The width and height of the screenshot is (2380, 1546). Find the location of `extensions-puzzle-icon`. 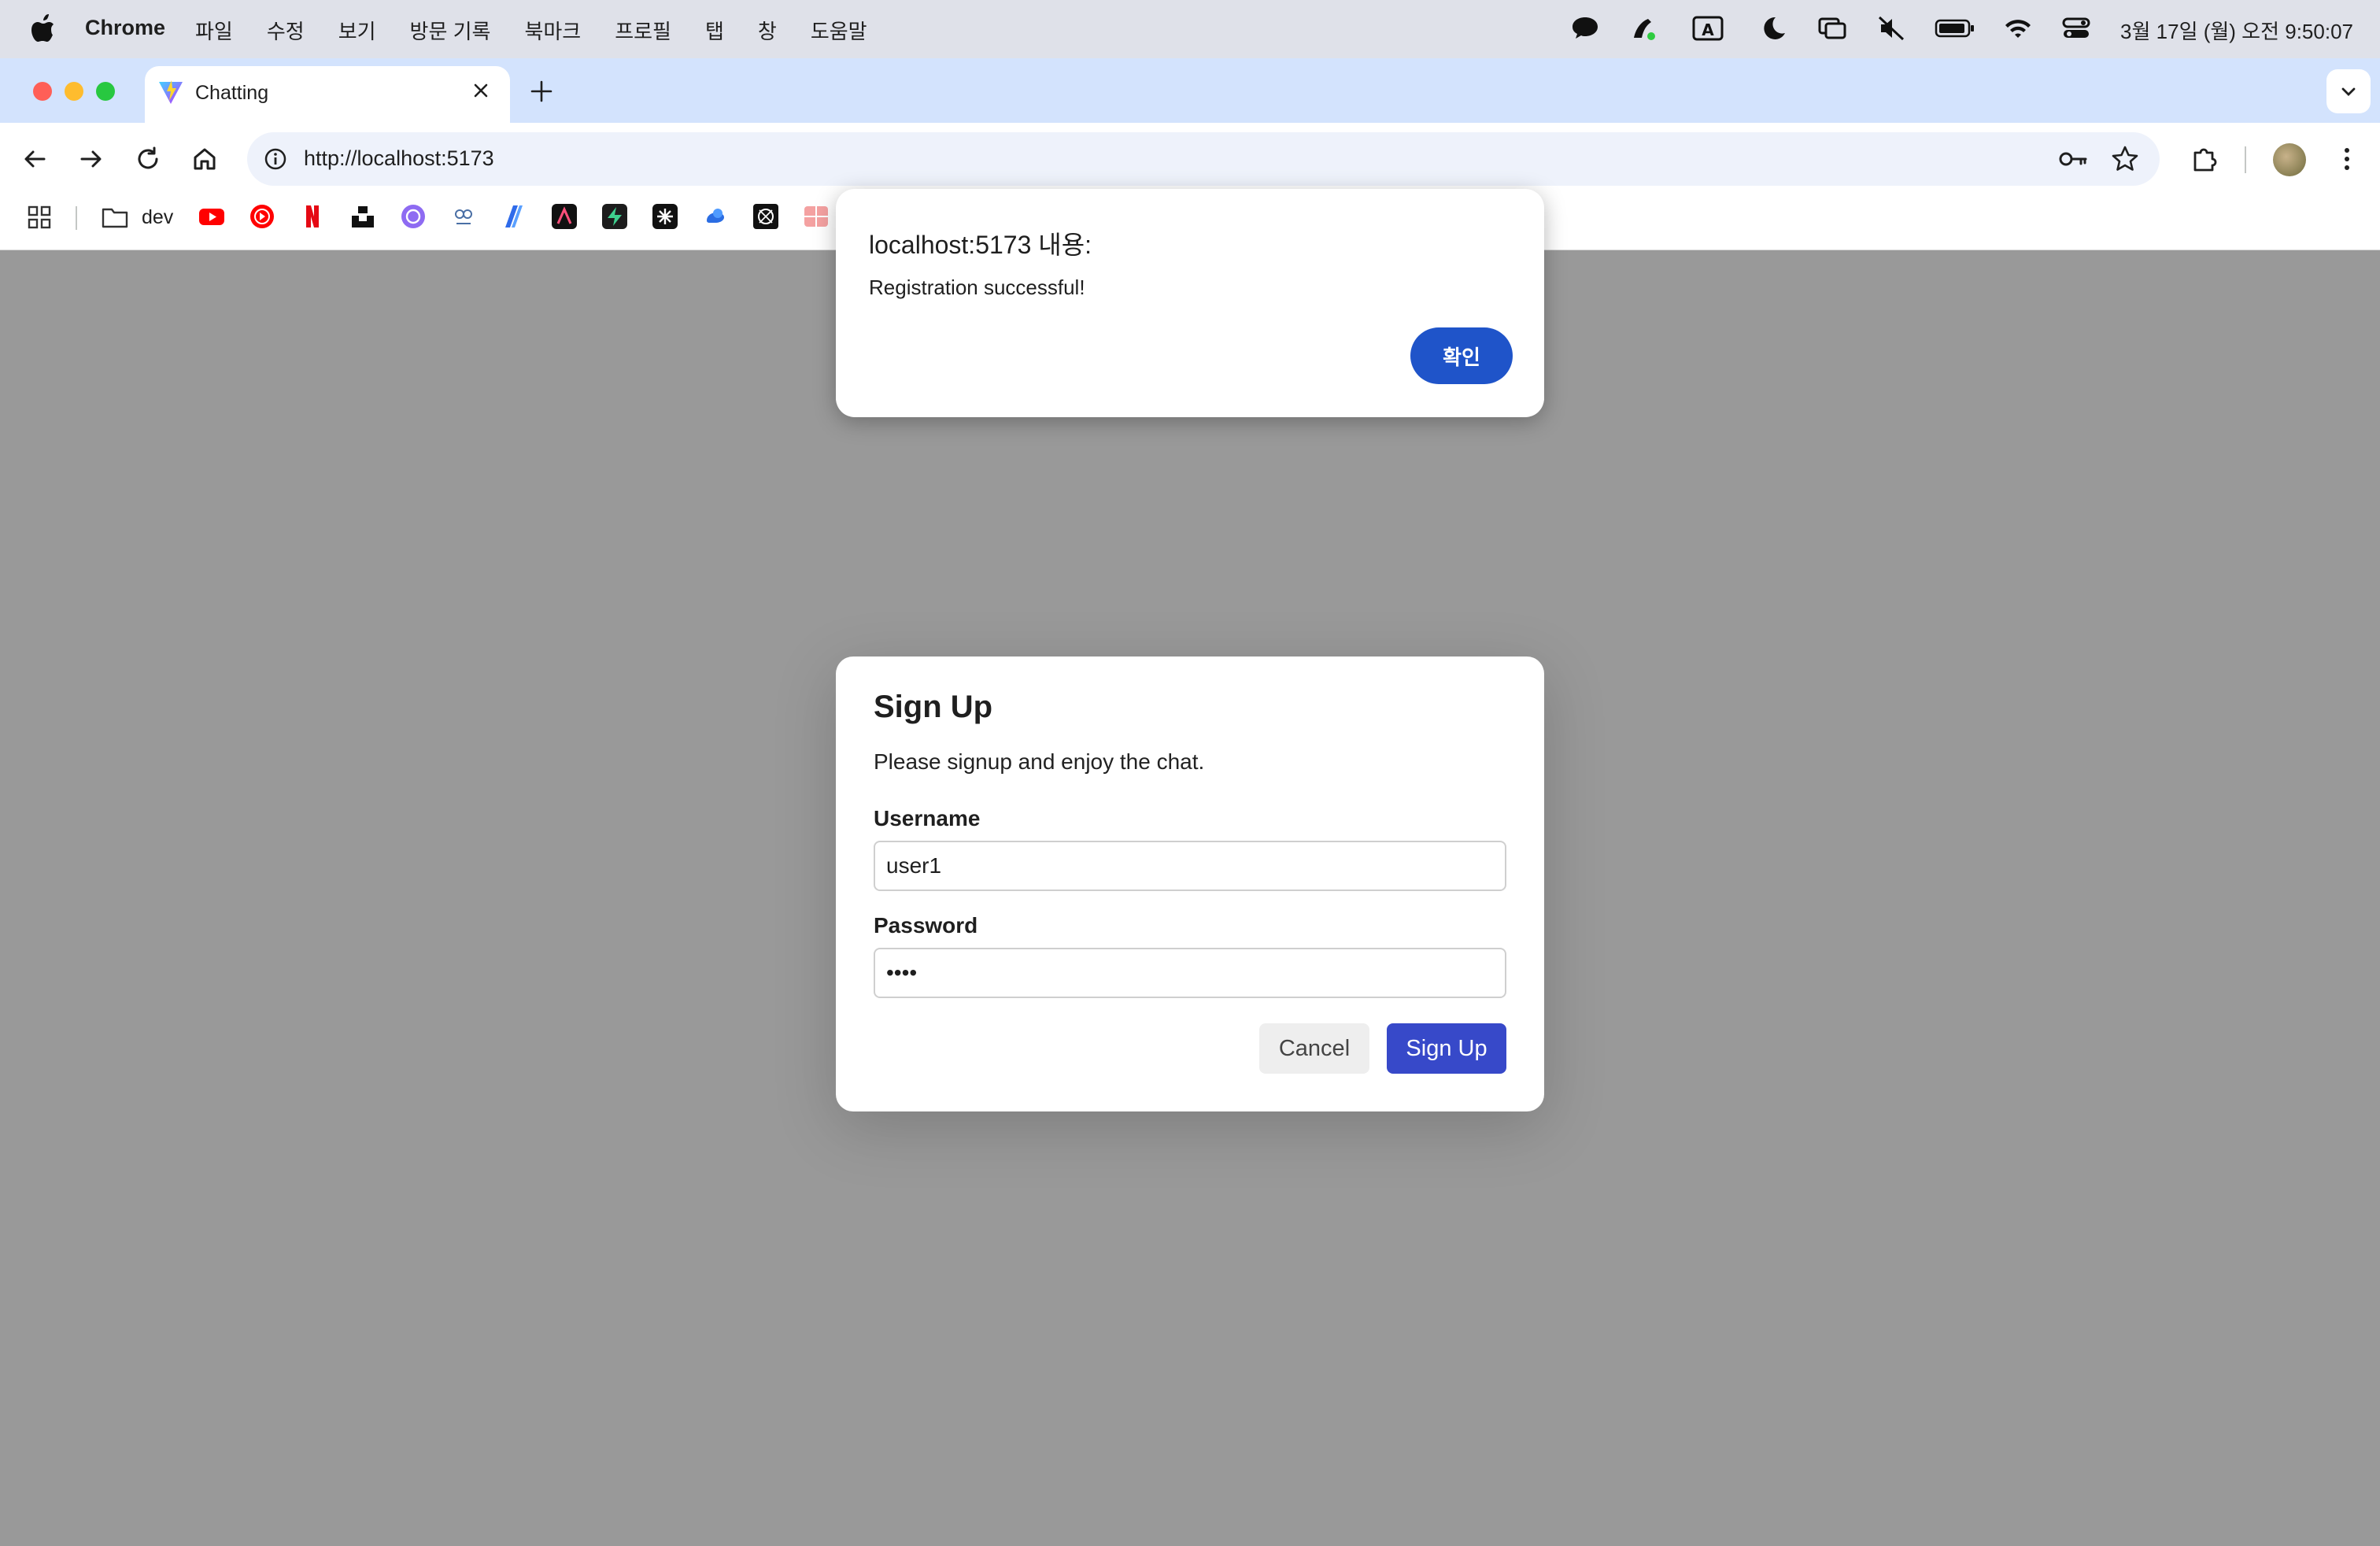

extensions-puzzle-icon is located at coordinates (2203, 159).